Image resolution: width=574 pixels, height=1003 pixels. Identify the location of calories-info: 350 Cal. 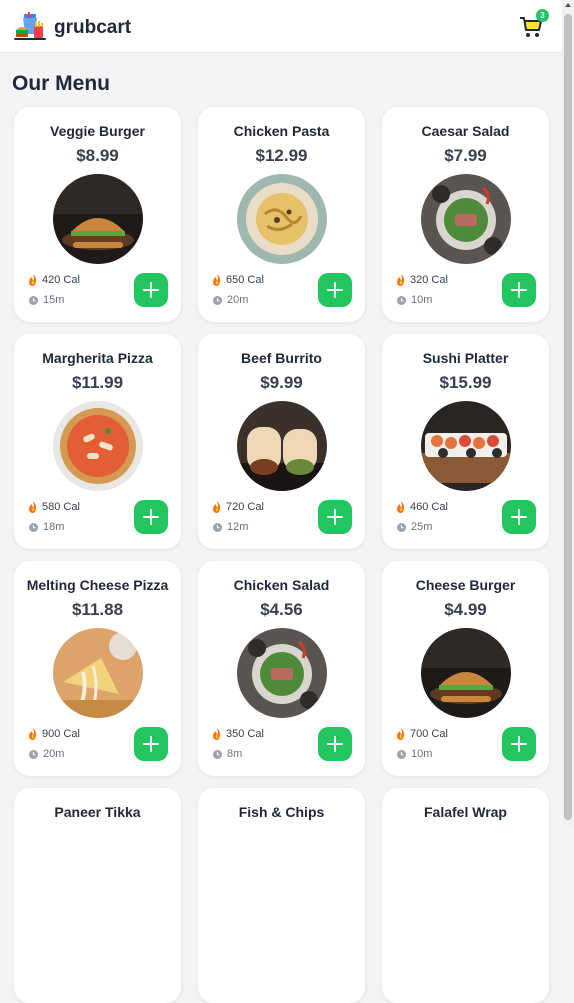
(238, 734).